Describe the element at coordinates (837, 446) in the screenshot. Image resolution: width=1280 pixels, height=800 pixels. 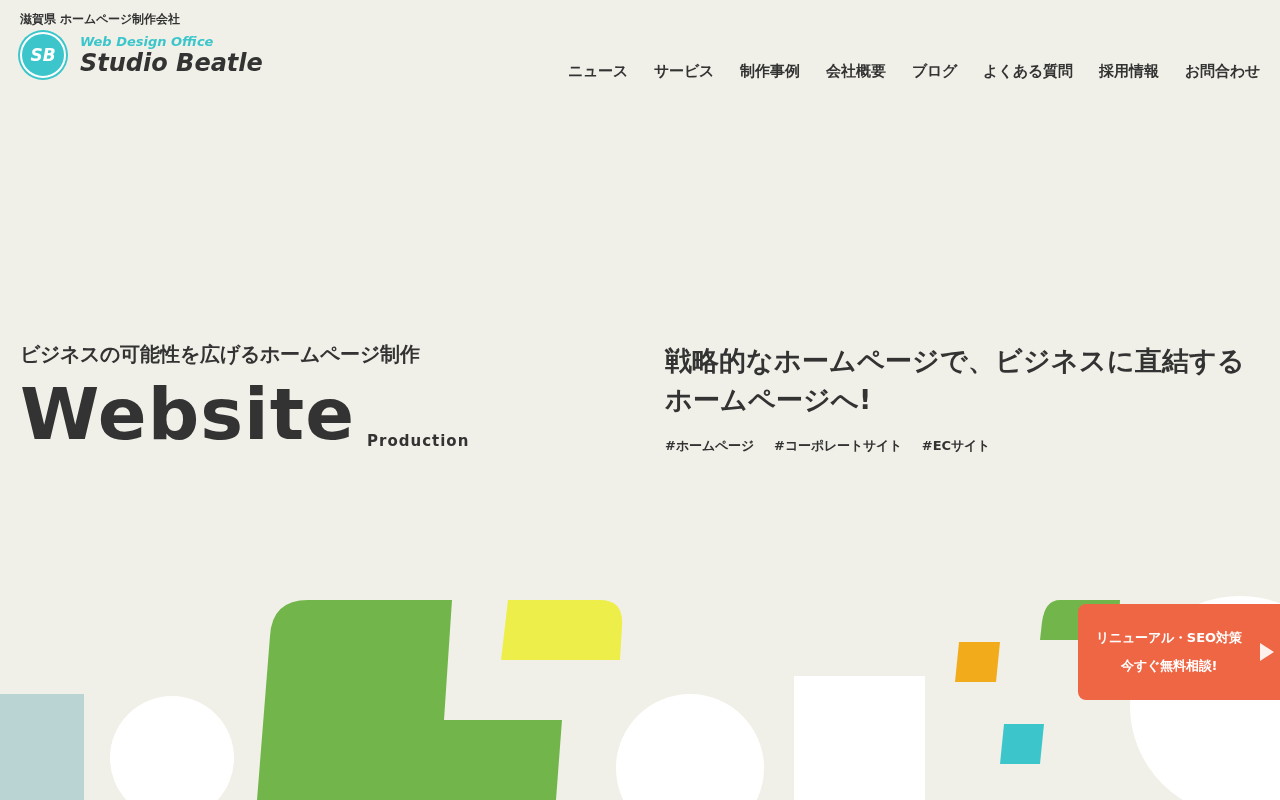
I see `hashtag: #コーポレートサイト` at that location.